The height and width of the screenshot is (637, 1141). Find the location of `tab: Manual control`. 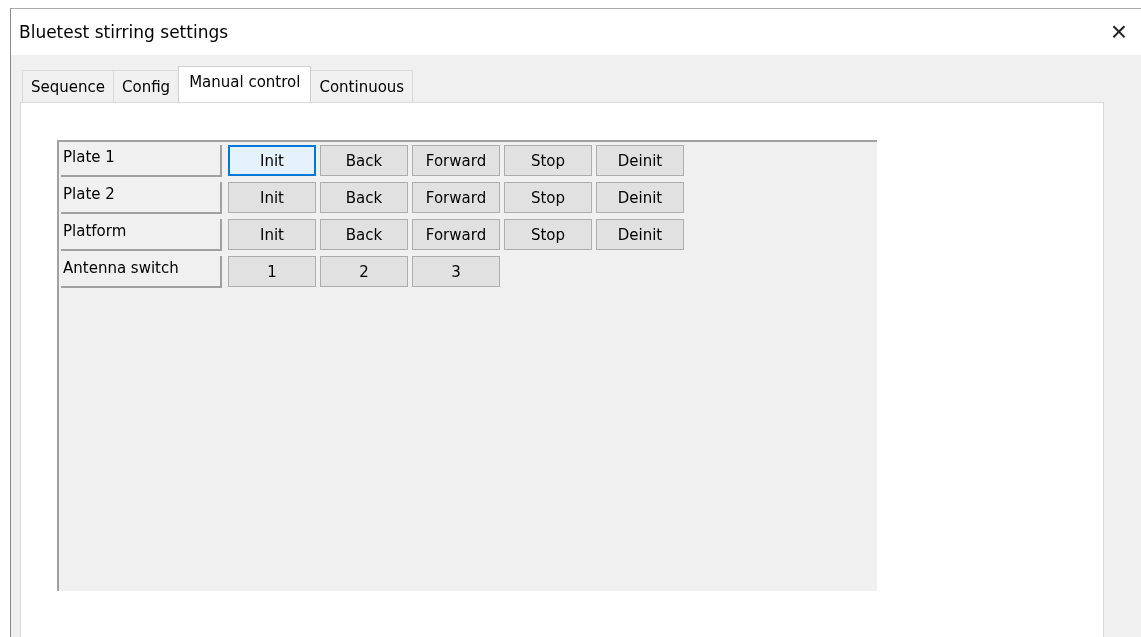

tab: Manual control is located at coordinates (245, 84).